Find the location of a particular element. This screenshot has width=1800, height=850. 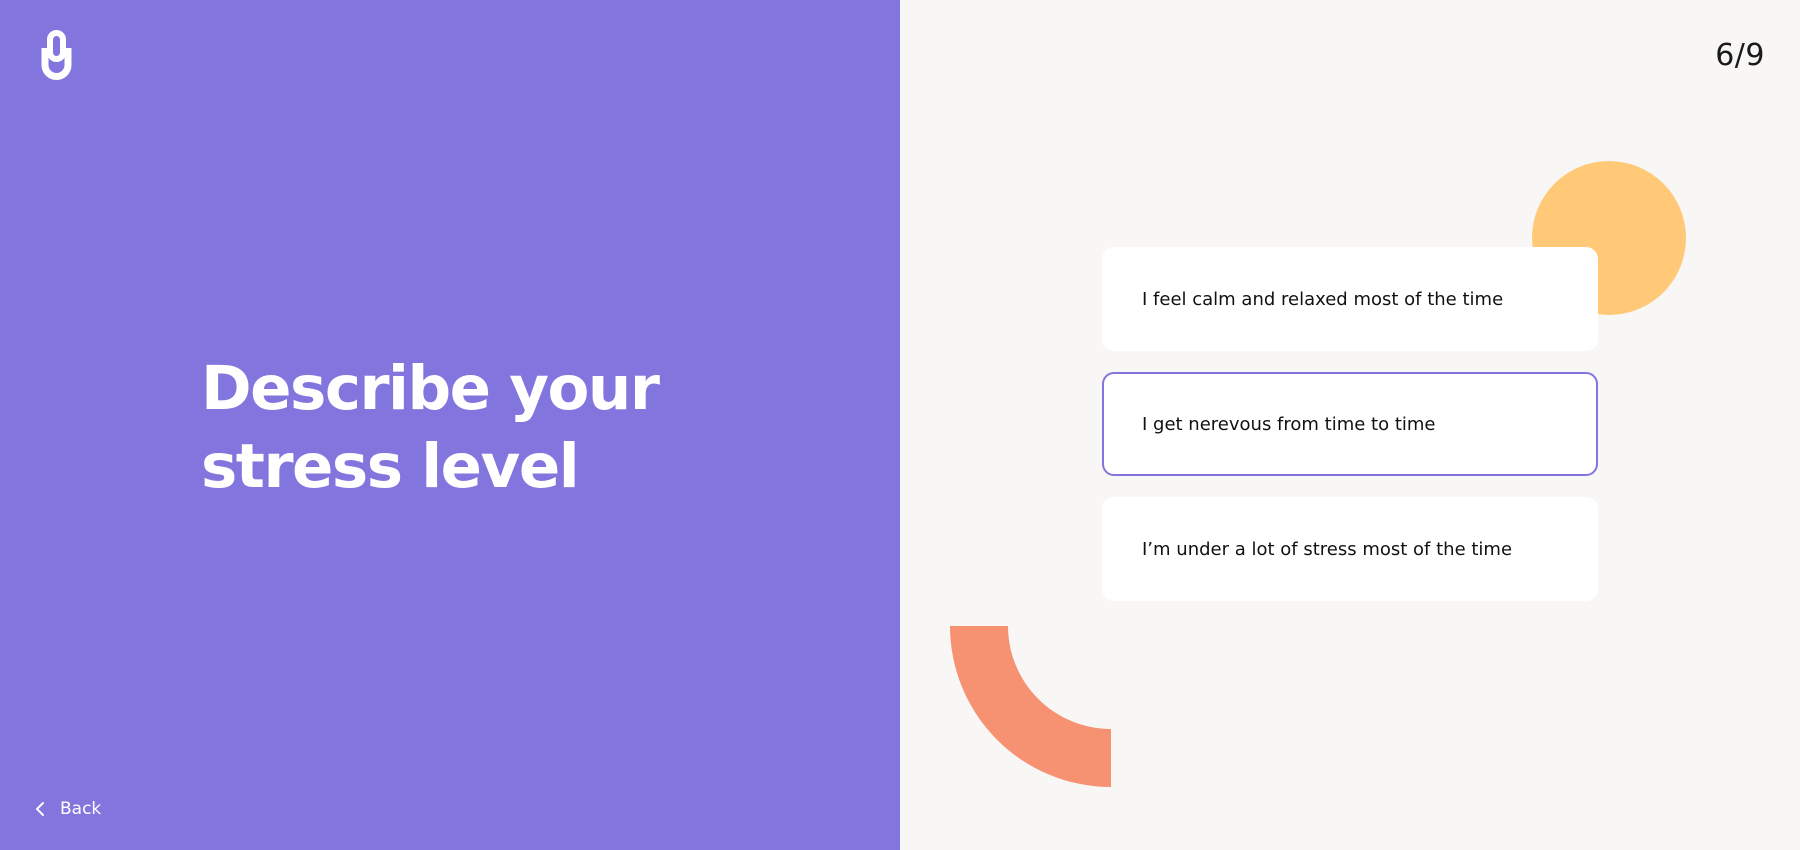

question-title: Describe your stress level is located at coordinates (461, 428).